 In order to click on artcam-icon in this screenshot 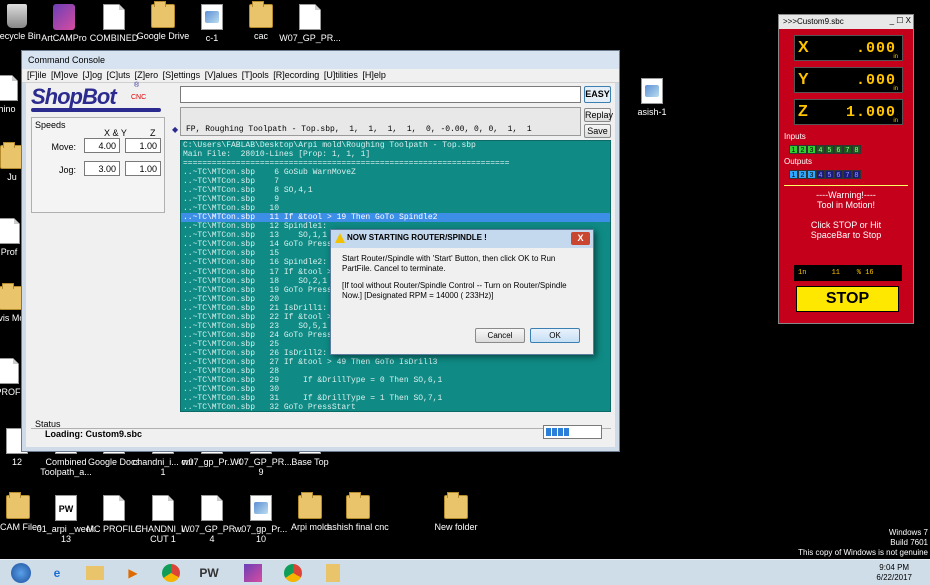, I will do `click(64, 17)`.